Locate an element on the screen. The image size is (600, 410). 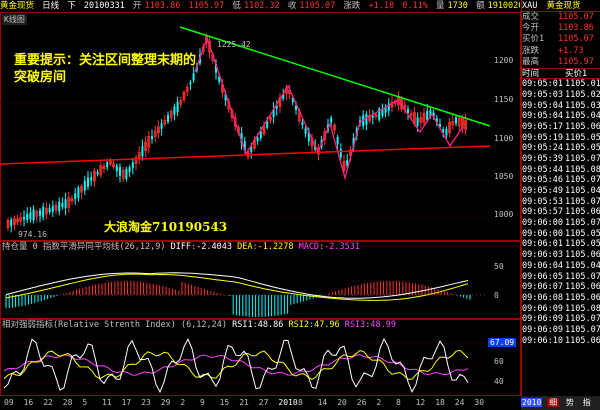
tick-row: 09:05:01 1105.01 is located at coordinates (561, 84).